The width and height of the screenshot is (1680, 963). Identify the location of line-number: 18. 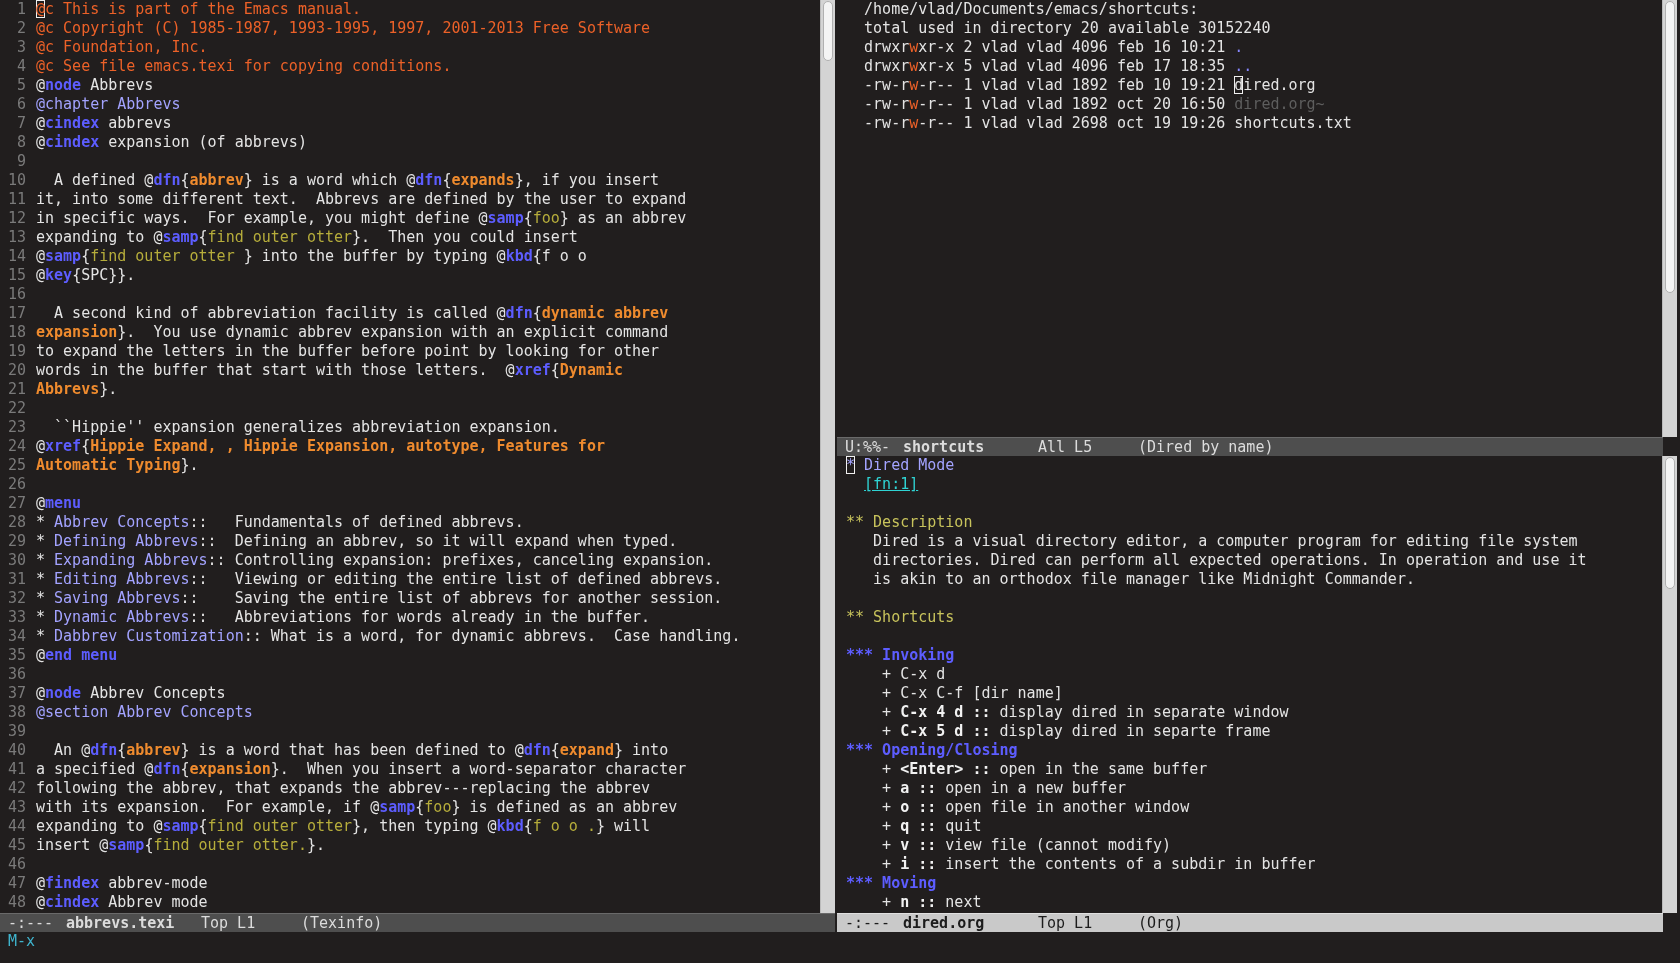
(16, 332).